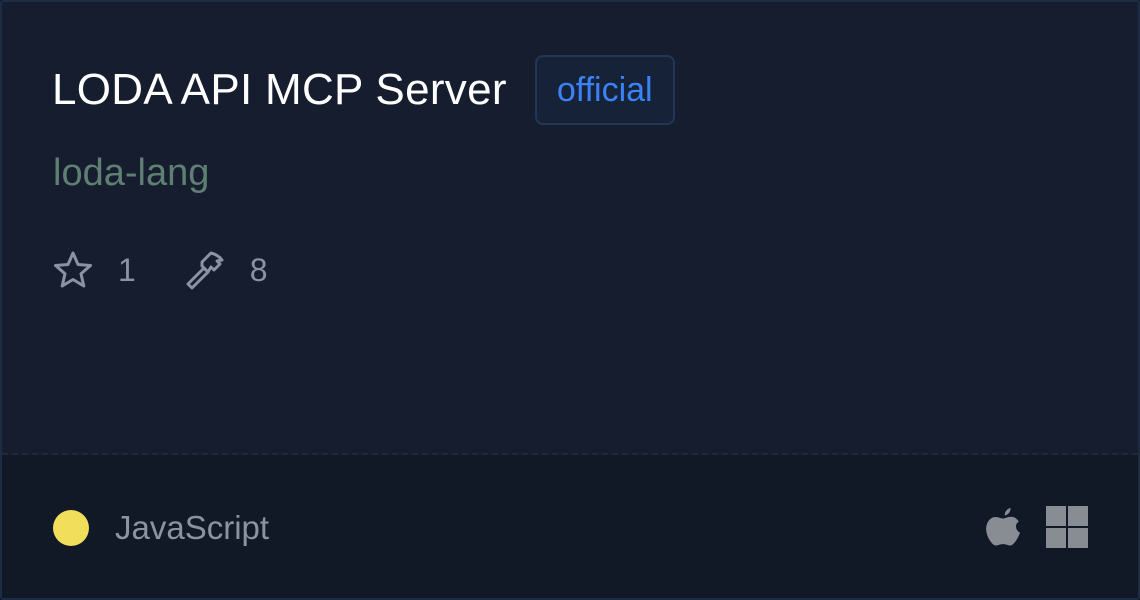 The image size is (1140, 600). I want to click on stats-row: 1 8, so click(160, 270).